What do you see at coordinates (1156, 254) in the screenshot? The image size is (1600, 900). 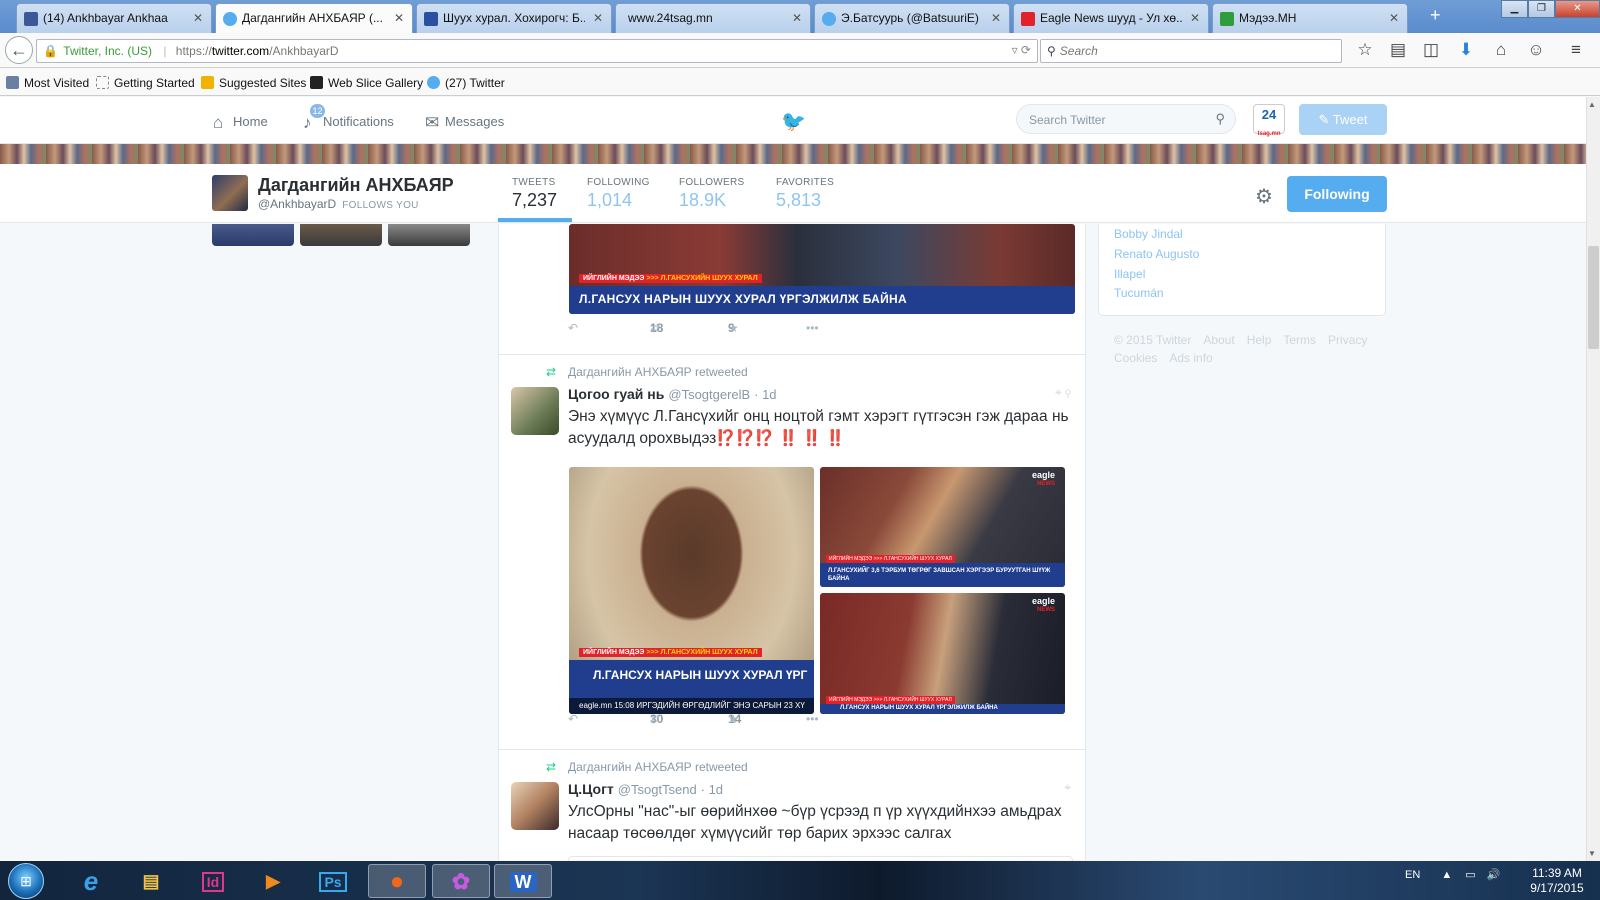 I see `trend-item: Renato Augusto` at bounding box center [1156, 254].